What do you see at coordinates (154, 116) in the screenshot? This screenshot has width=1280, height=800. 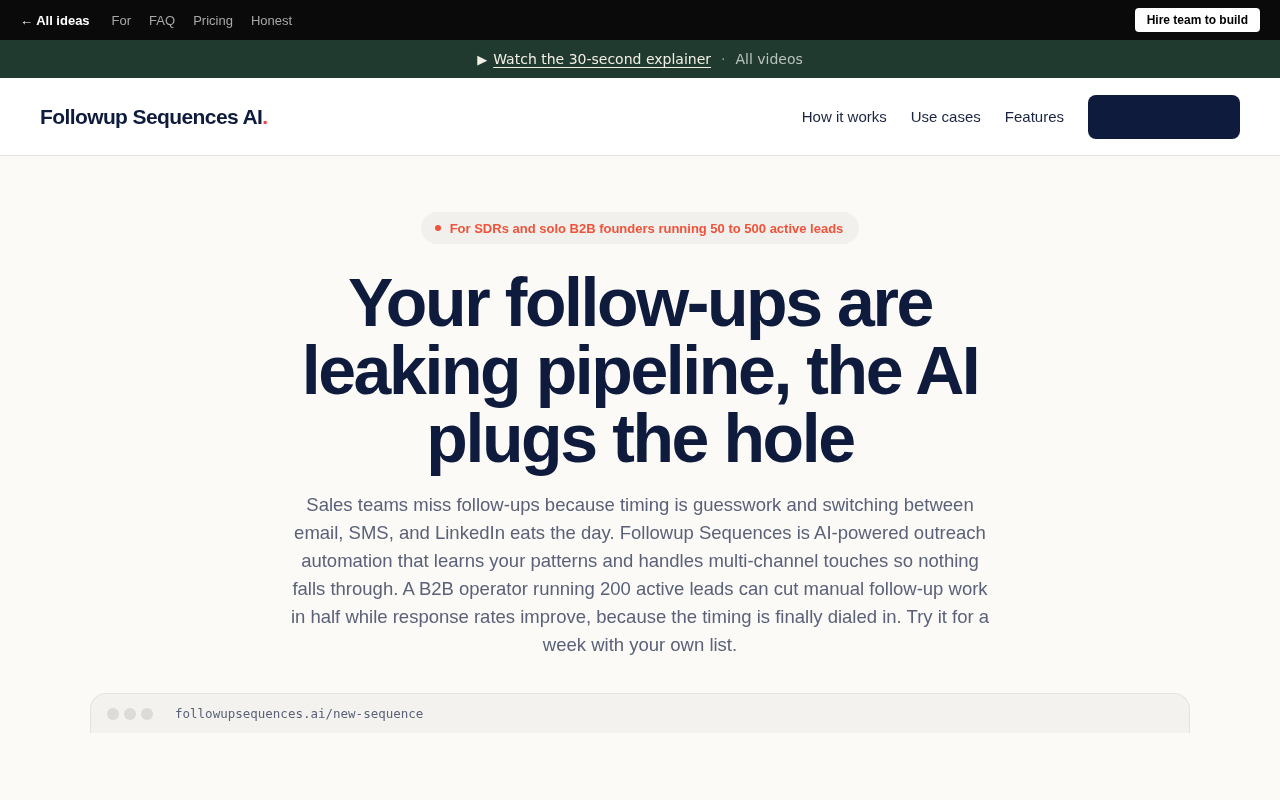 I see `logo: Followup Sequences AI.` at bounding box center [154, 116].